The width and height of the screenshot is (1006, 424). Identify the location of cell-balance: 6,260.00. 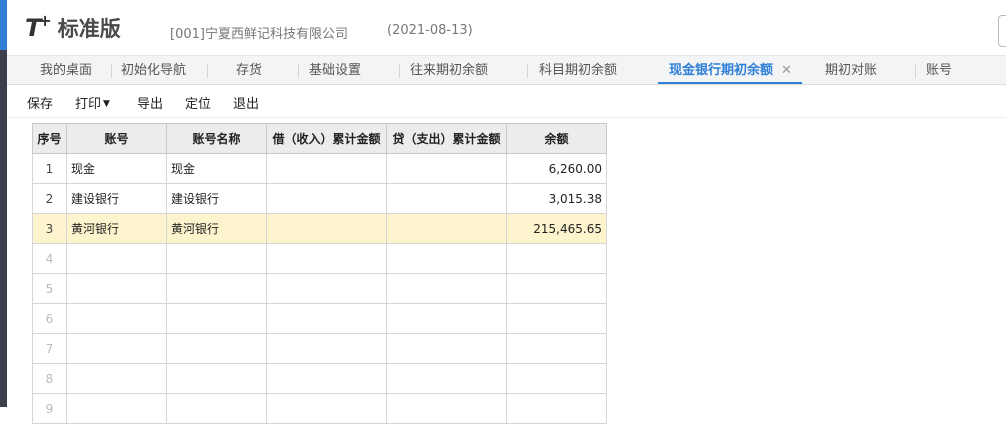
(556, 168).